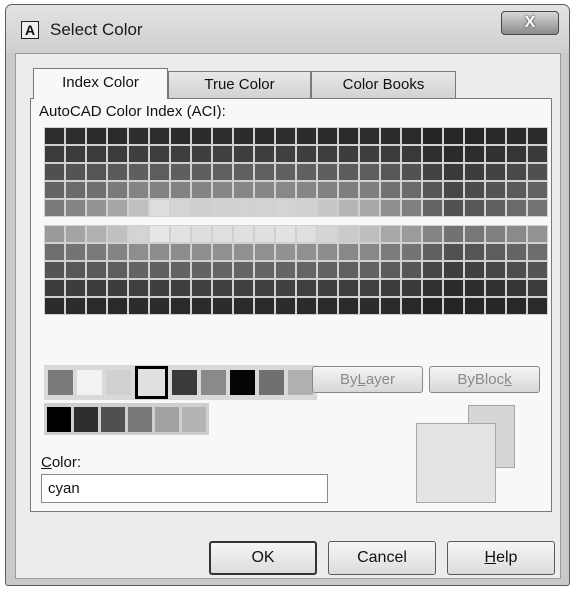  What do you see at coordinates (484, 379) in the screenshot?
I see `byblock-button: ByBlock` at bounding box center [484, 379].